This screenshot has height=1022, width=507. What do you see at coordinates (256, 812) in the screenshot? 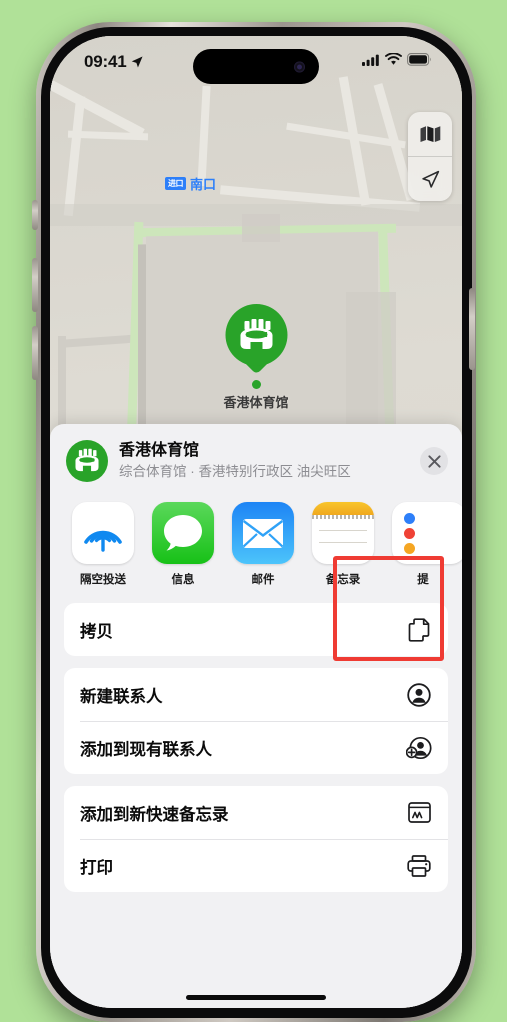
I see `action-row-quick-note: 添加到新快速备忘录` at bounding box center [256, 812].